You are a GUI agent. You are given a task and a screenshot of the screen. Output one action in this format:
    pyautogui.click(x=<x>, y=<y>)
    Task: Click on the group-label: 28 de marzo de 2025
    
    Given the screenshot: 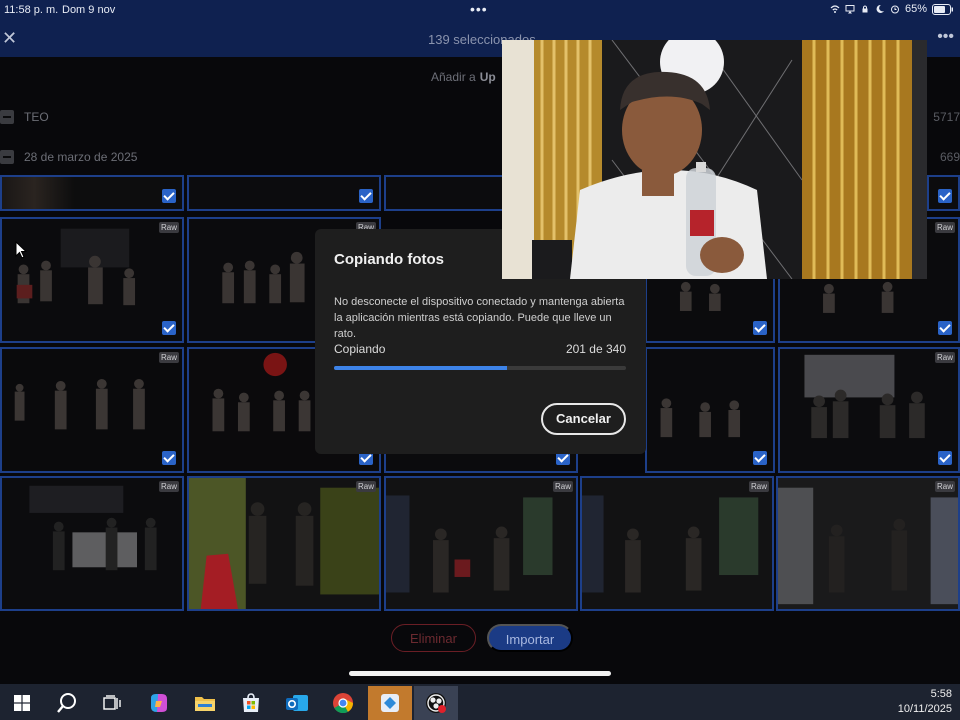 What is the action you would take?
    pyautogui.click(x=81, y=157)
    